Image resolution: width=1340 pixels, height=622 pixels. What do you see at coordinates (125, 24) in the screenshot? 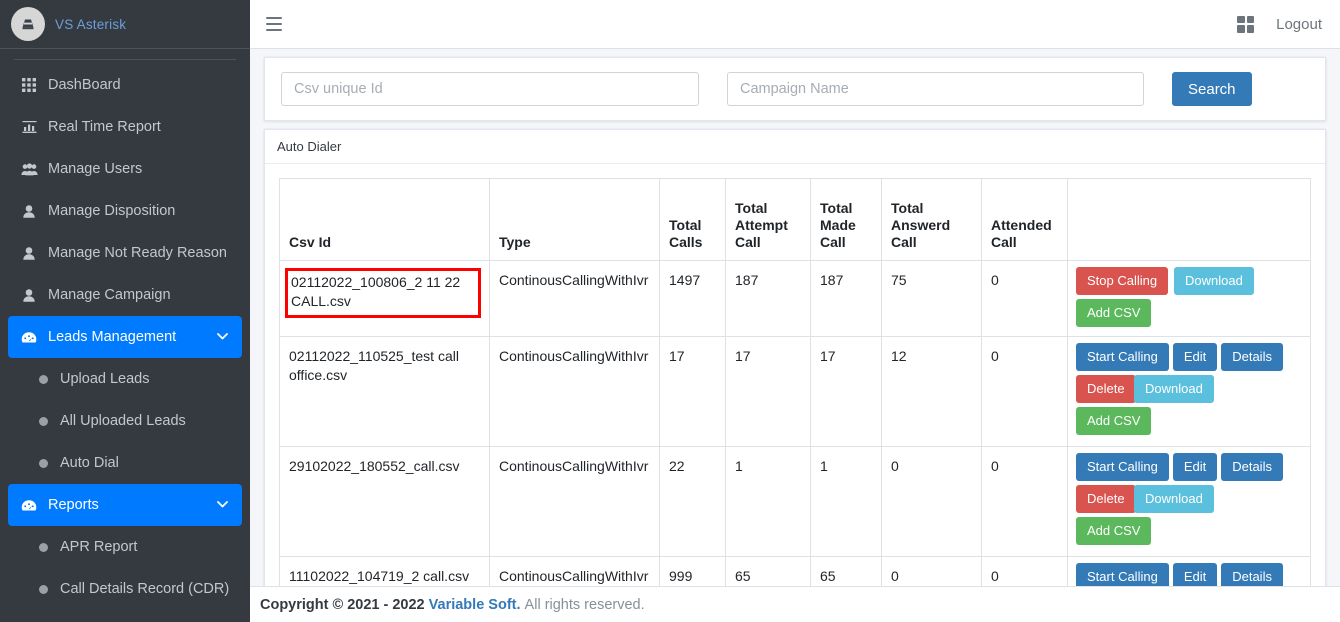
I see `brand: VS Asterisk` at bounding box center [125, 24].